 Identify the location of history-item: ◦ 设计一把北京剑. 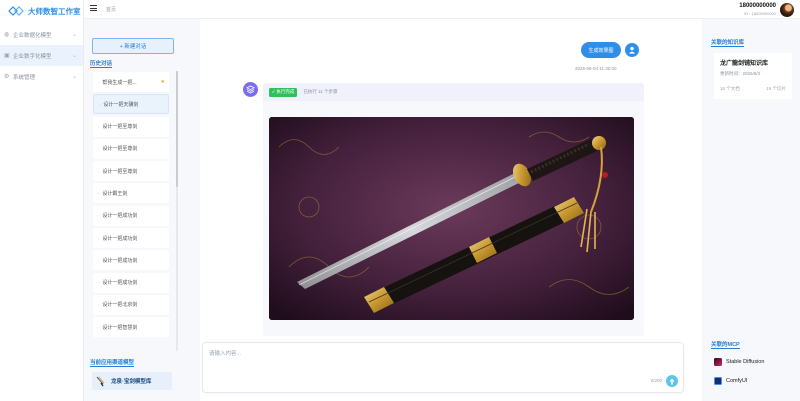
(131, 304).